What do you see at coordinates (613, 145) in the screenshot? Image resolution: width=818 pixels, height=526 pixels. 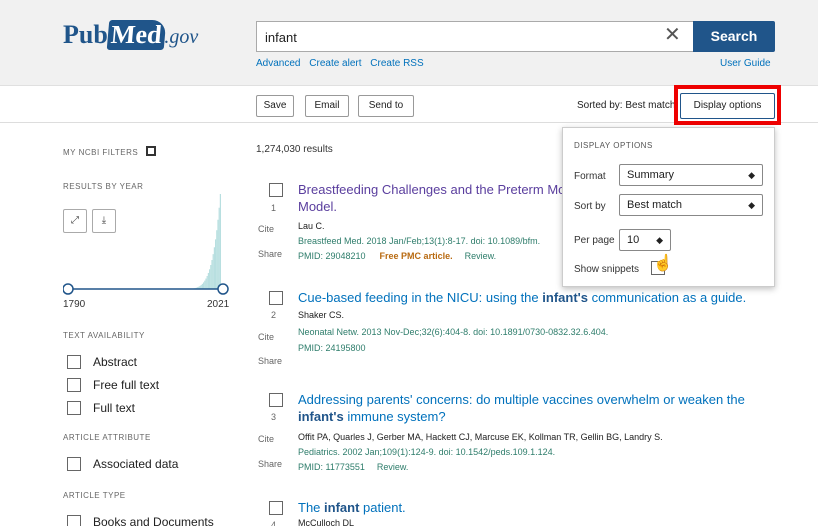 I see `display-options-heading: DISPLAY OPTIONS` at bounding box center [613, 145].